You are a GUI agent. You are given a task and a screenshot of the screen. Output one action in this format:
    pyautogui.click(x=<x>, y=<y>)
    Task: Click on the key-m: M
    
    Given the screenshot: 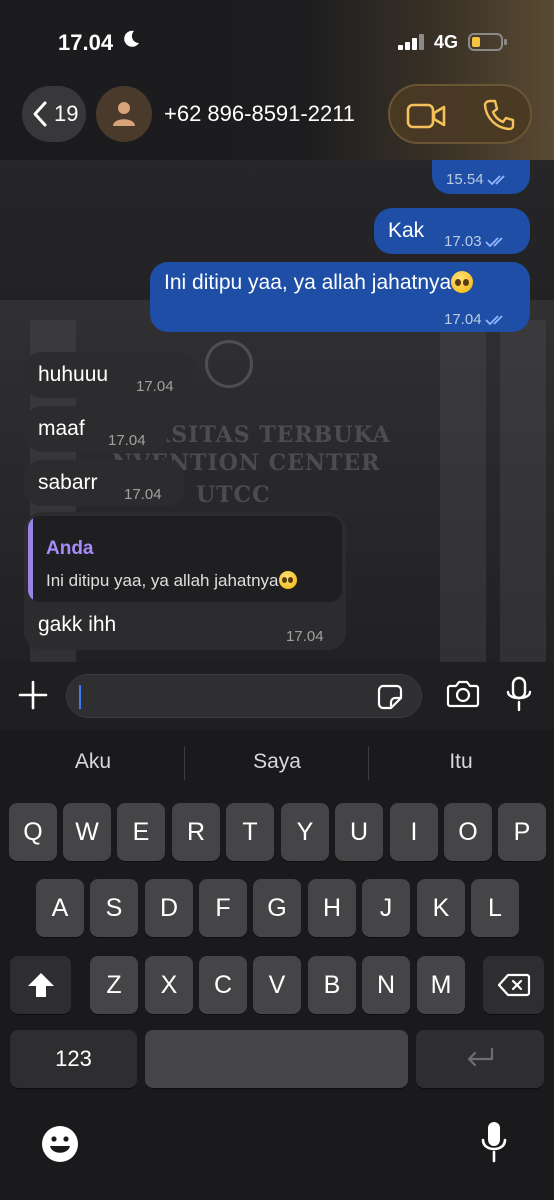 What is the action you would take?
    pyautogui.click(x=441, y=985)
    